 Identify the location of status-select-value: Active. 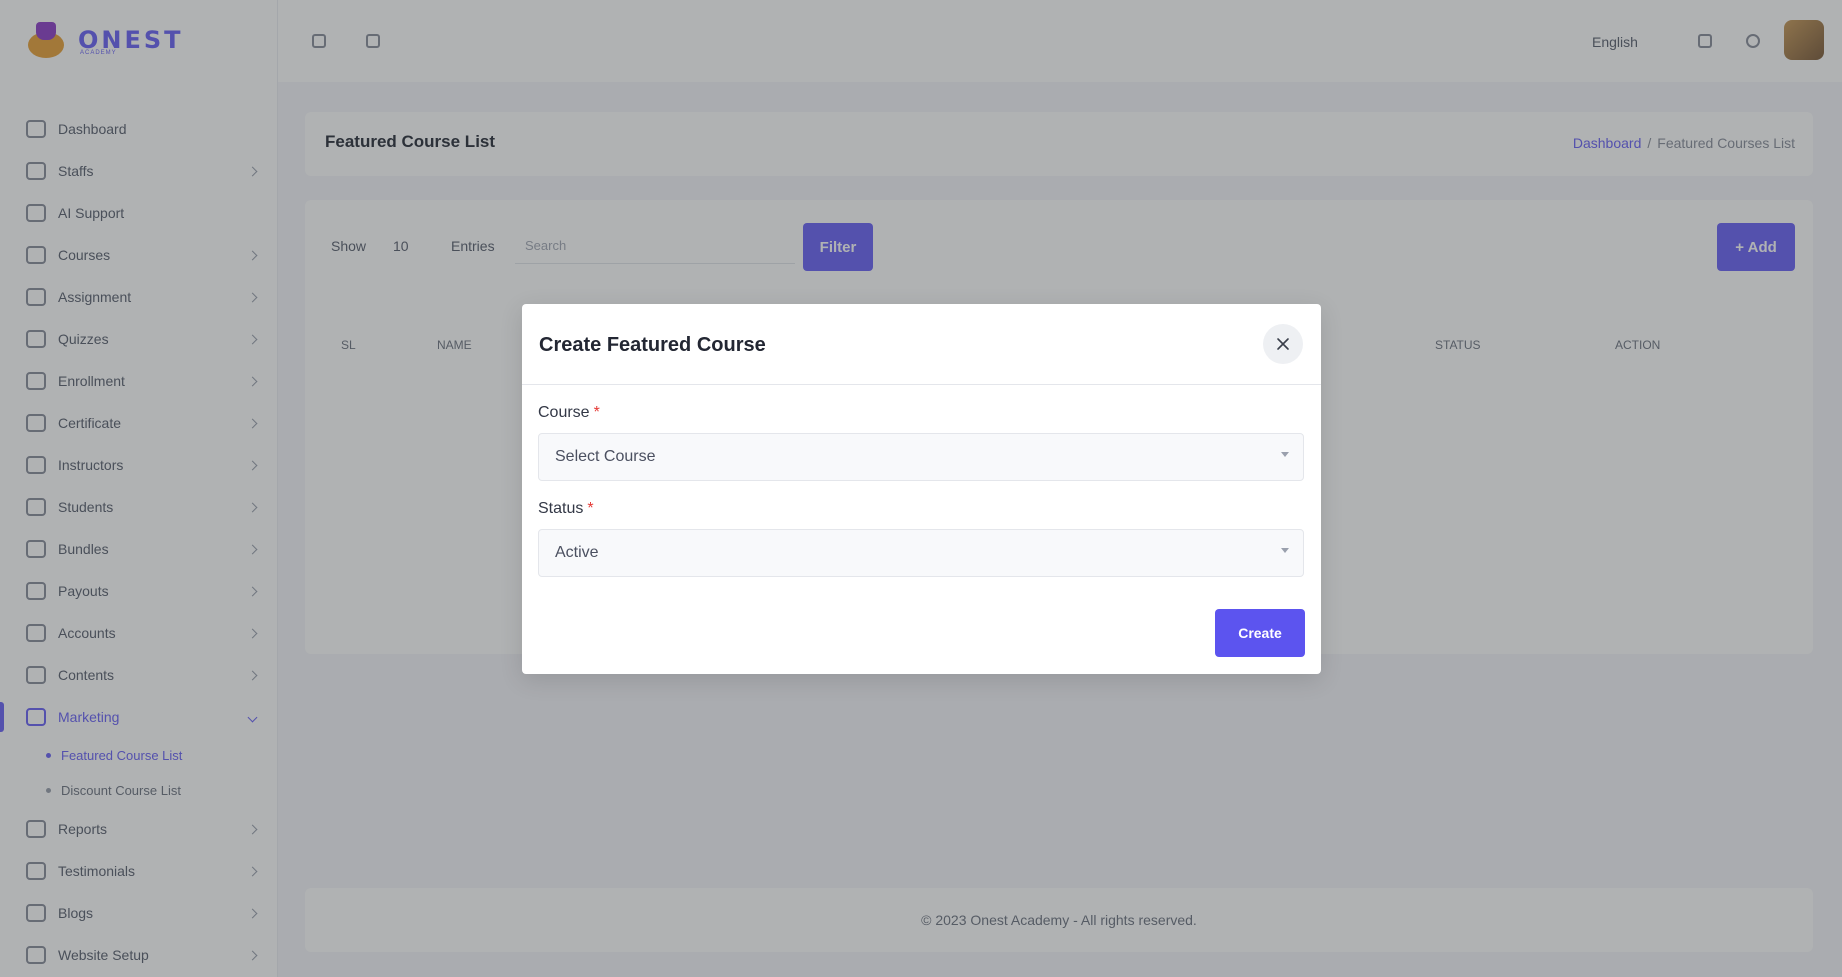
(577, 552).